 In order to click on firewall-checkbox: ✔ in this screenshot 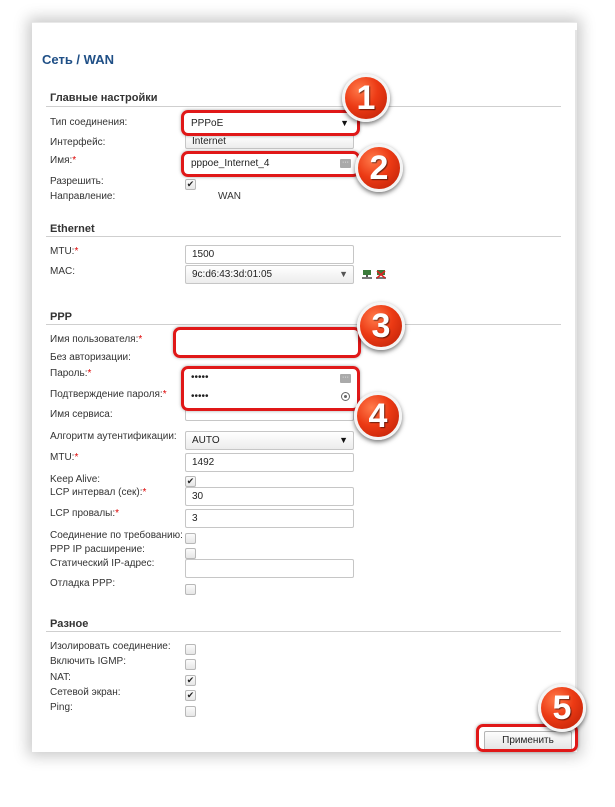, I will do `click(190, 695)`.